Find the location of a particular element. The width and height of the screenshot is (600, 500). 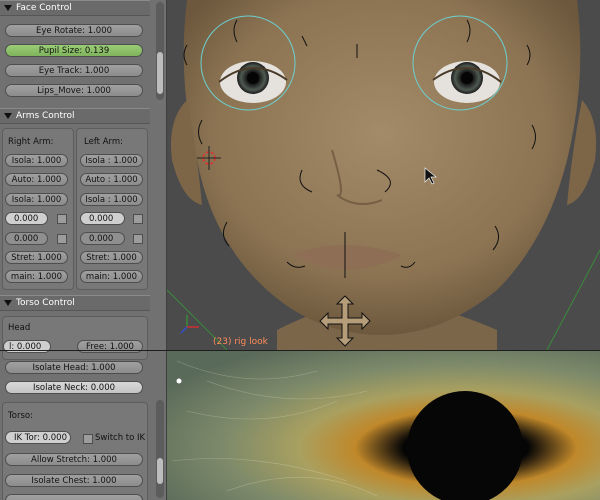

face-control-title: Face Control is located at coordinates (44, 8).